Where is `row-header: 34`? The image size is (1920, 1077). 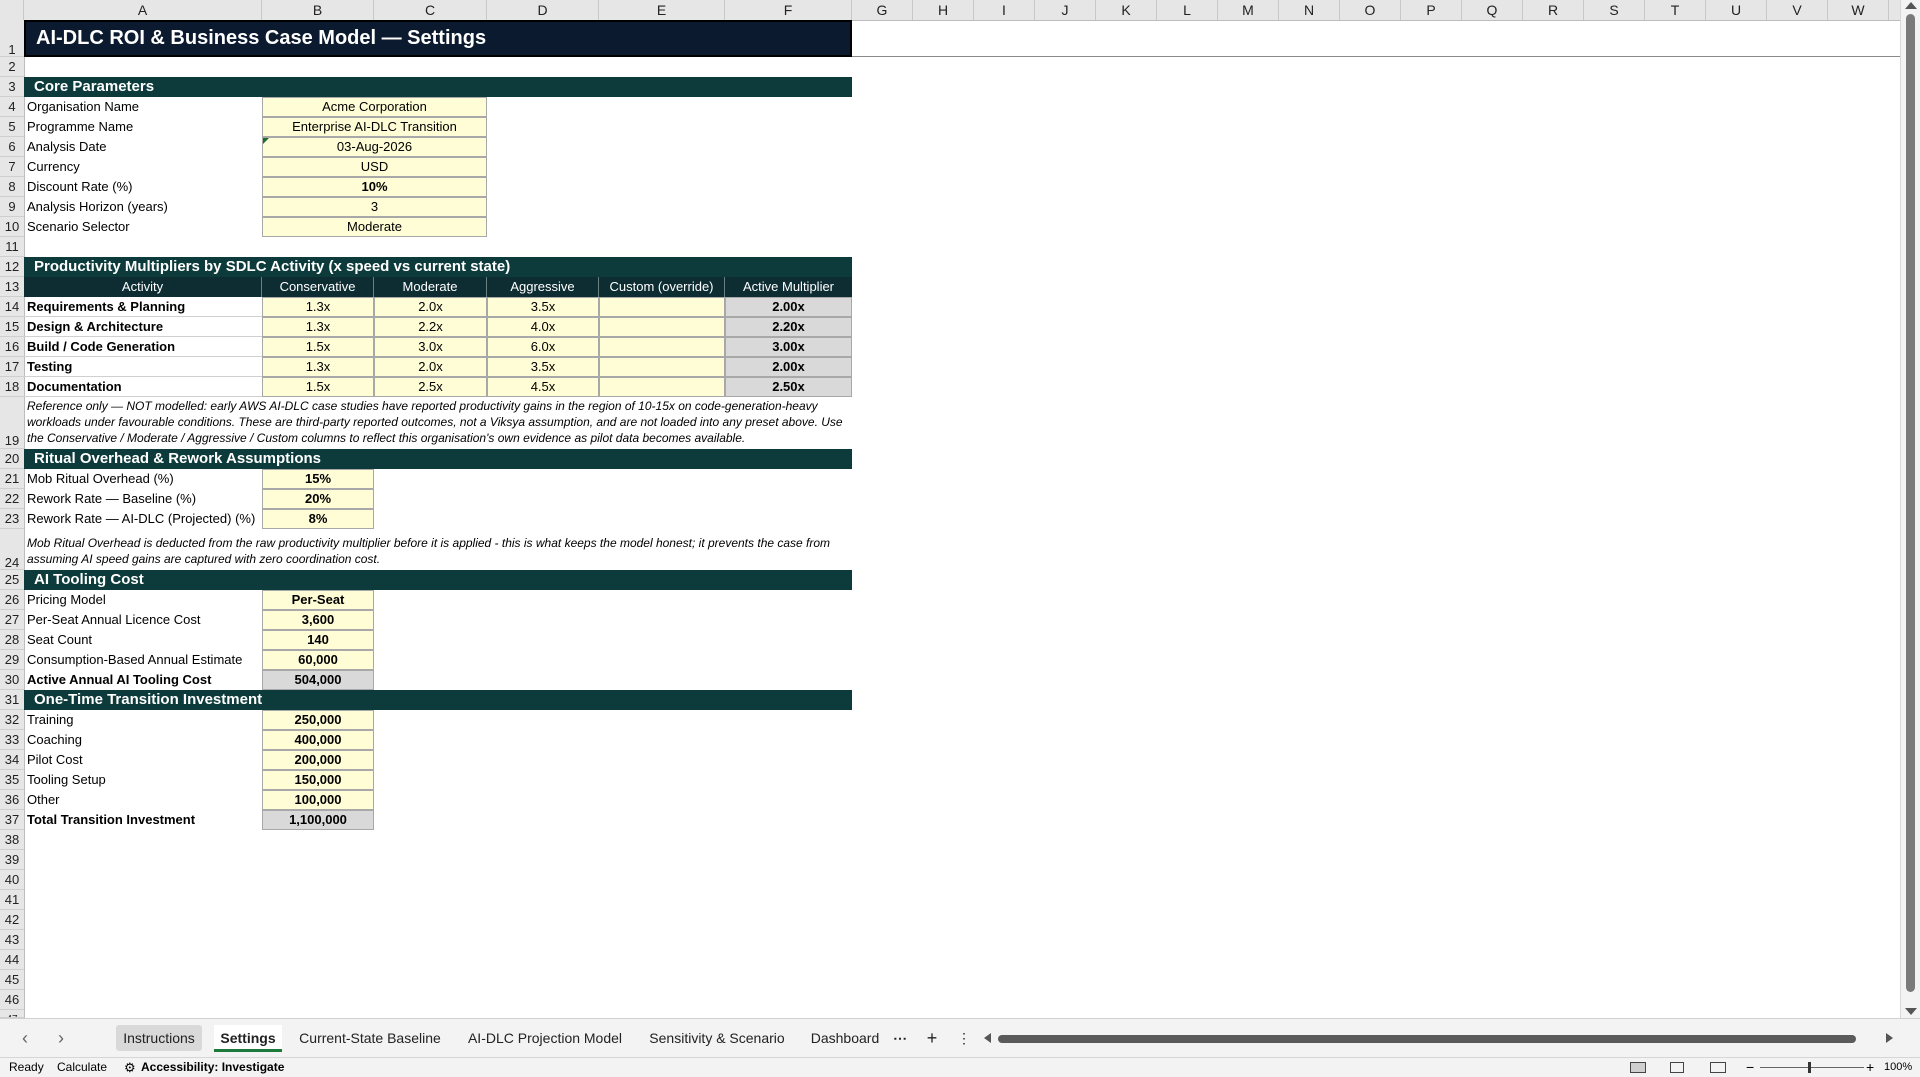
row-header: 34 is located at coordinates (12, 760).